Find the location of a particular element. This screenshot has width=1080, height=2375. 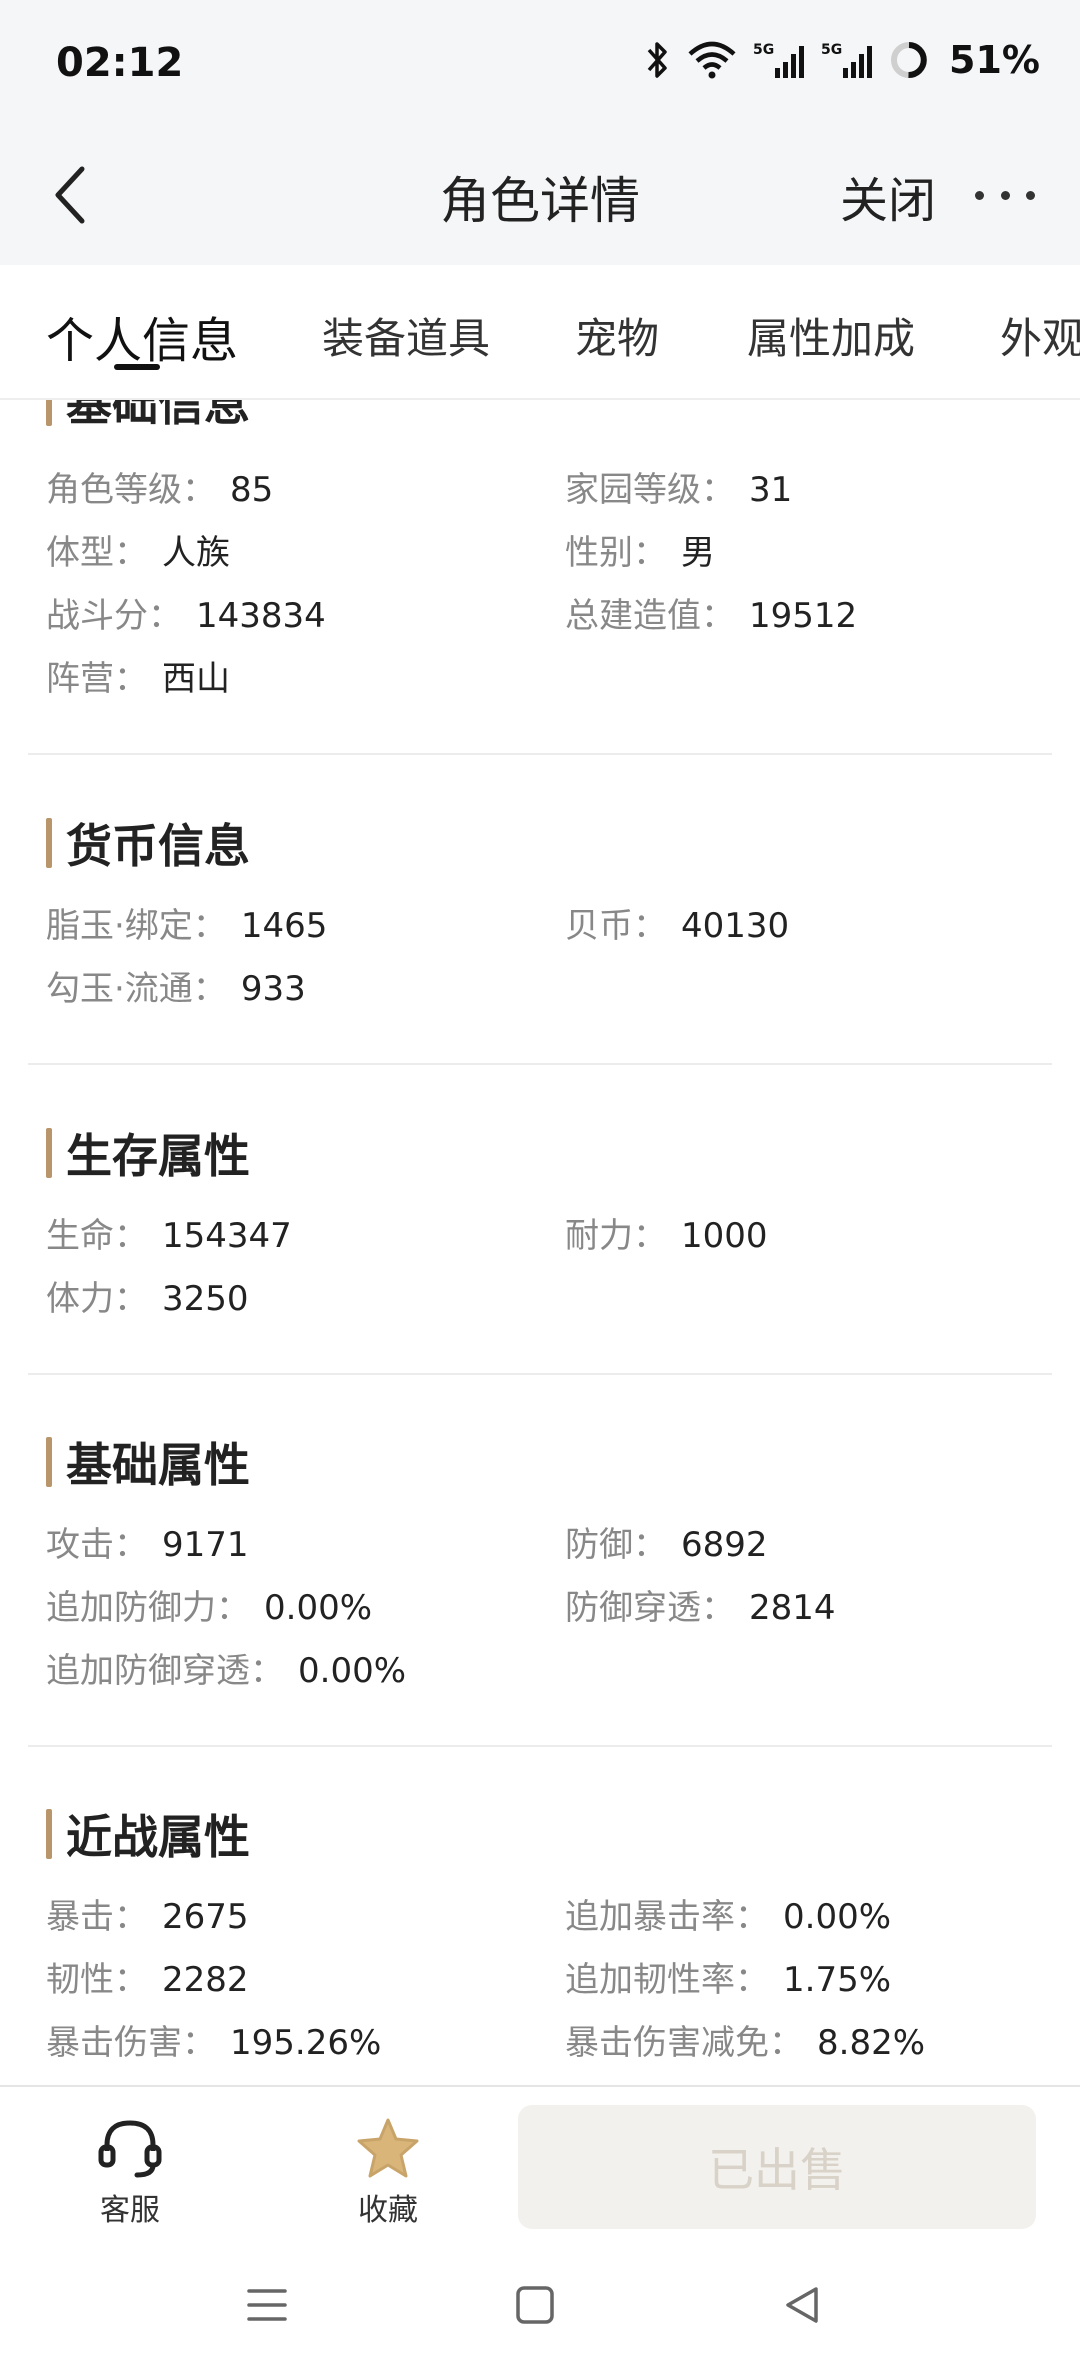

info-row: 角色等级： 85 is located at coordinates (160, 490).